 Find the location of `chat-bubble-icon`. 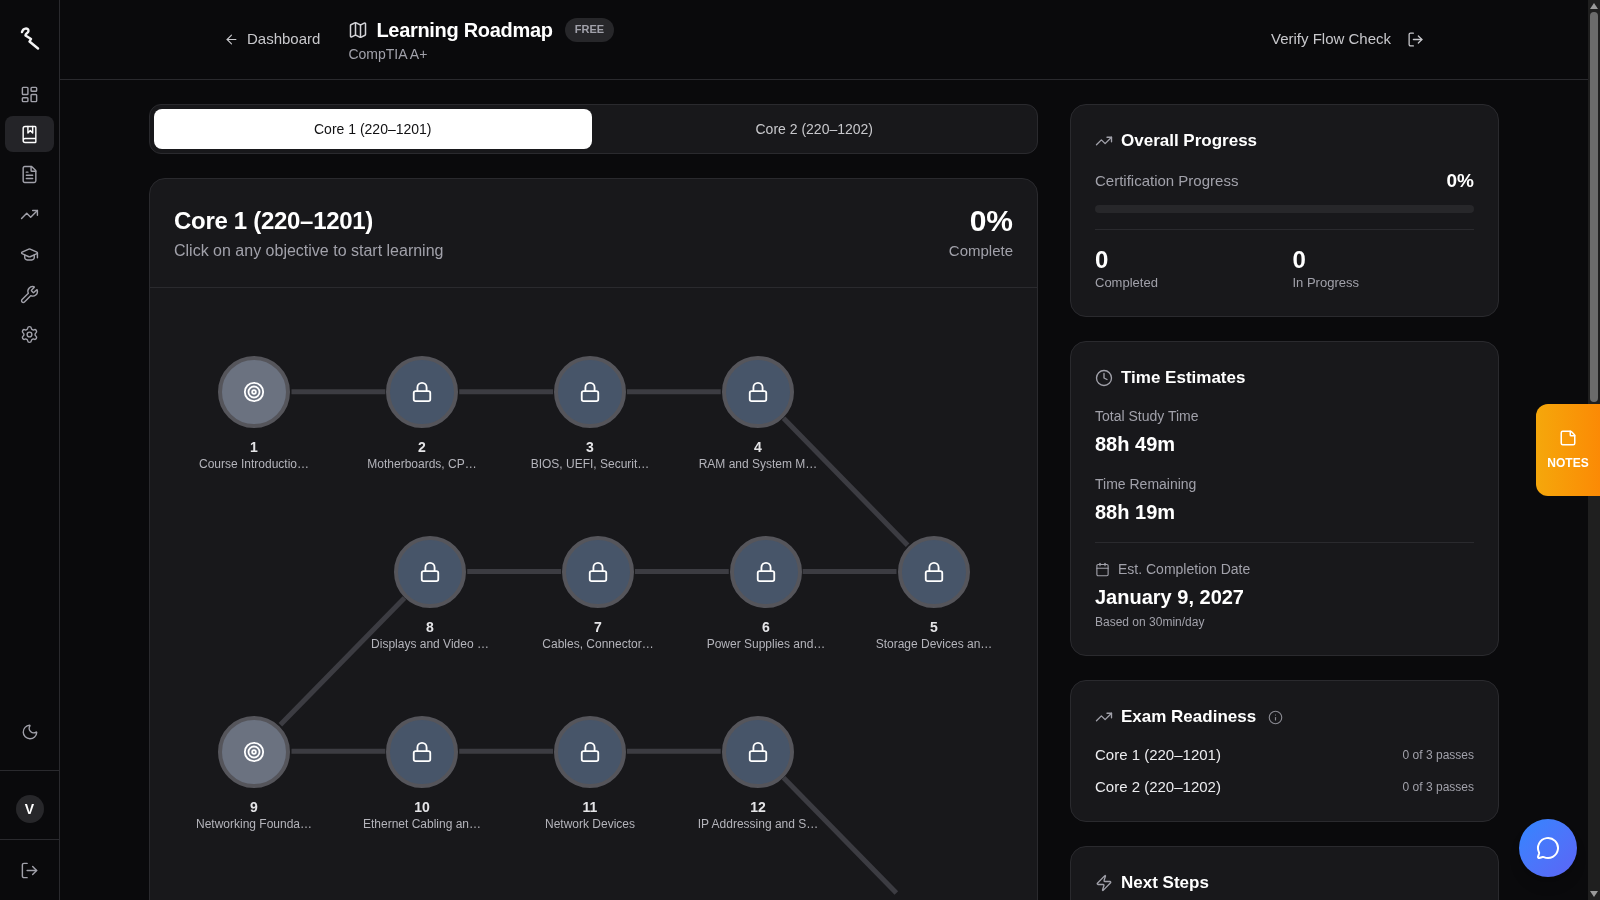

chat-bubble-icon is located at coordinates (1548, 848).